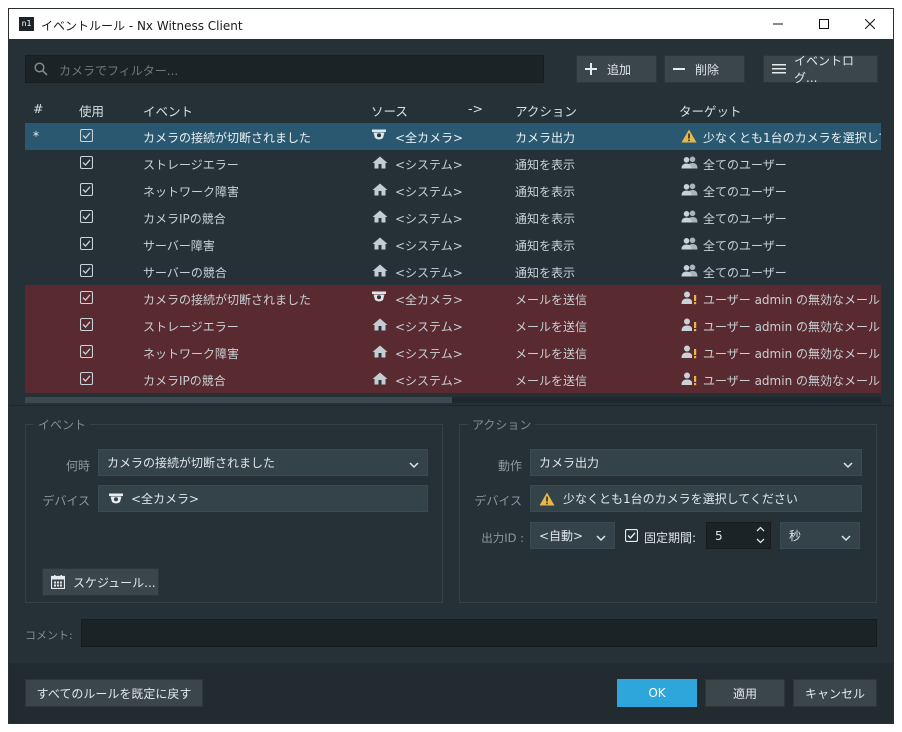 This screenshot has height=732, width=902. Describe the element at coordinates (551, 354) in the screenshot. I see `row-action: メールを送信` at that location.